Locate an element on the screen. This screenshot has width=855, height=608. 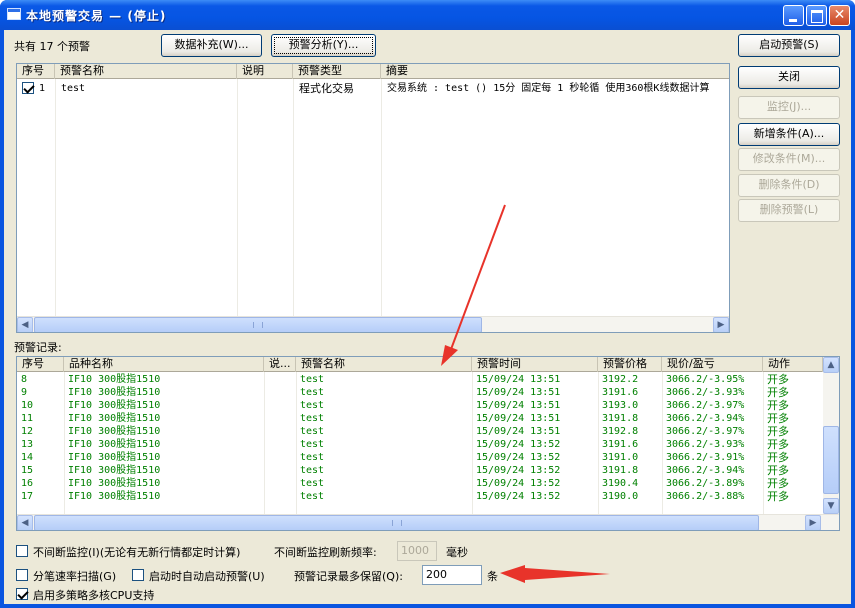
annotation-arrows is located at coordinates (525, 393).